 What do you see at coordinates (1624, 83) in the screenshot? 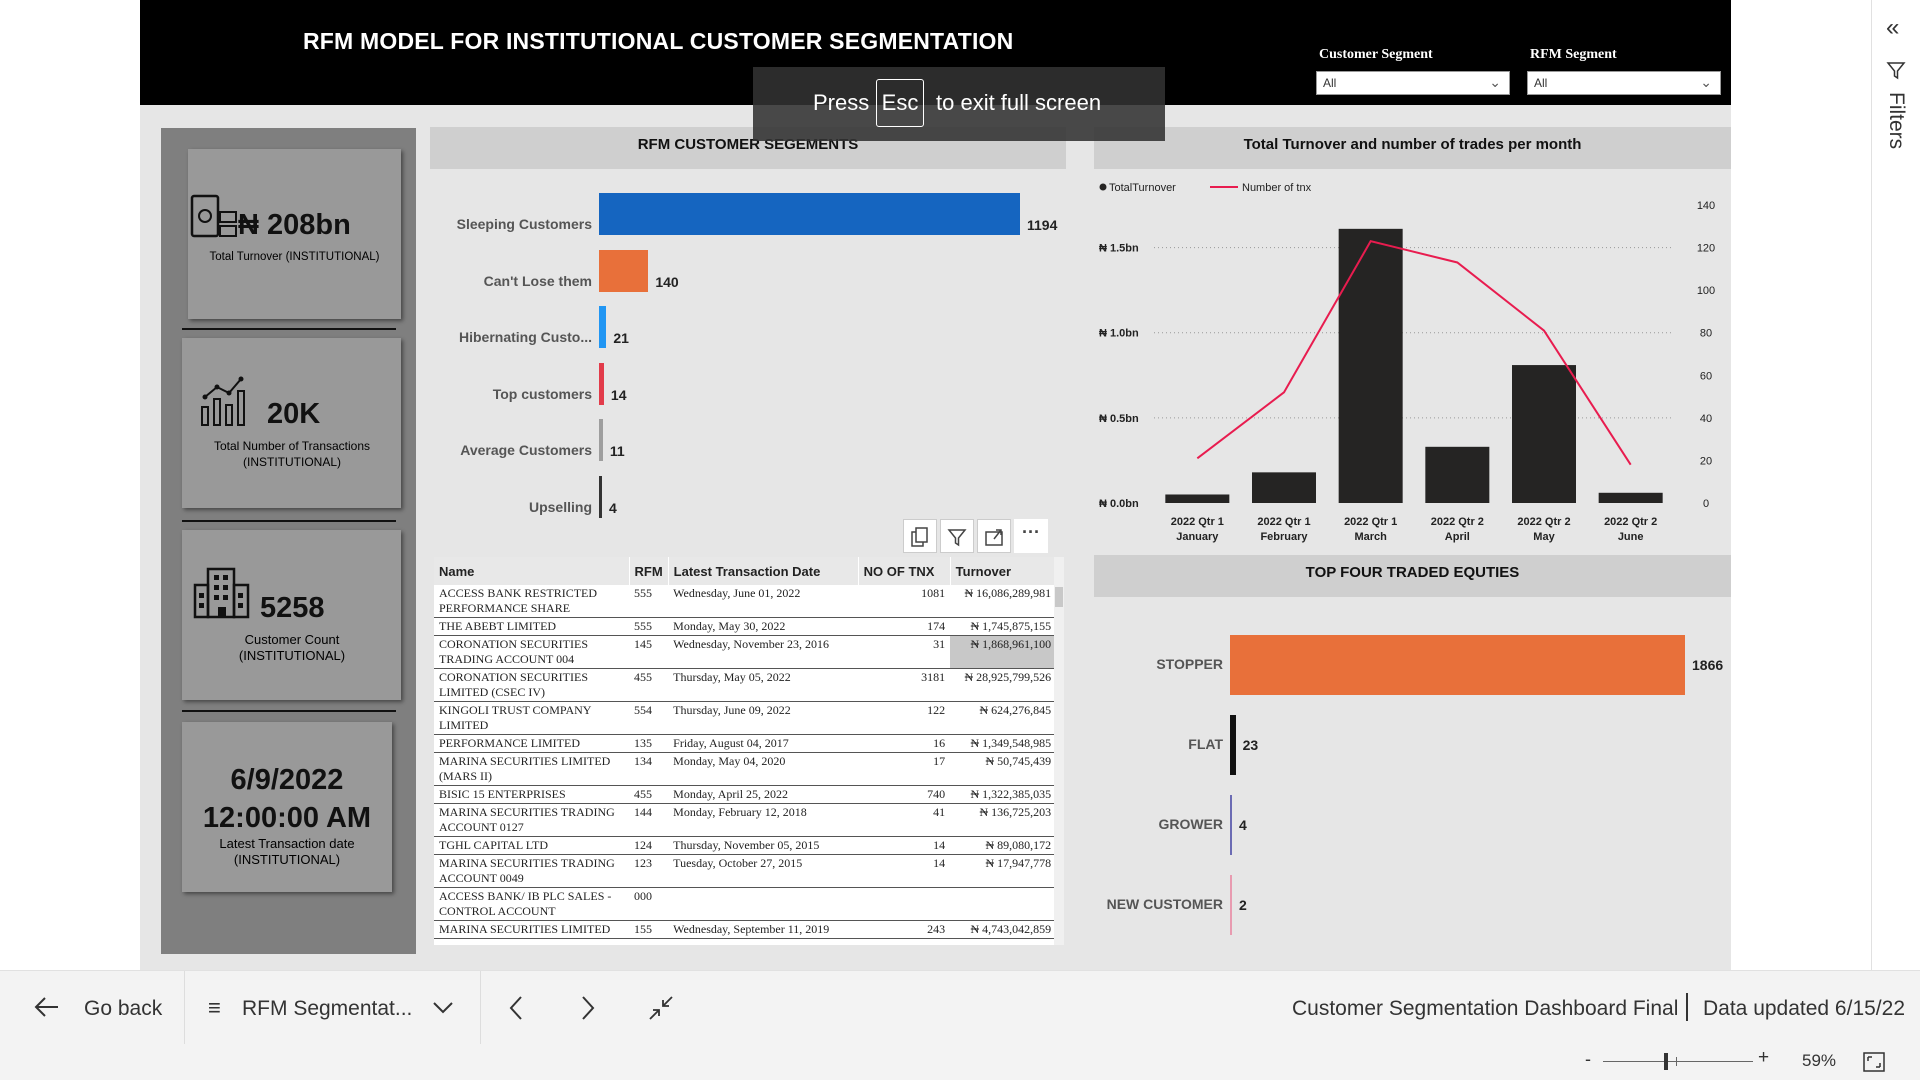
I see `rfm-segment-dropdown: All ⌄` at bounding box center [1624, 83].